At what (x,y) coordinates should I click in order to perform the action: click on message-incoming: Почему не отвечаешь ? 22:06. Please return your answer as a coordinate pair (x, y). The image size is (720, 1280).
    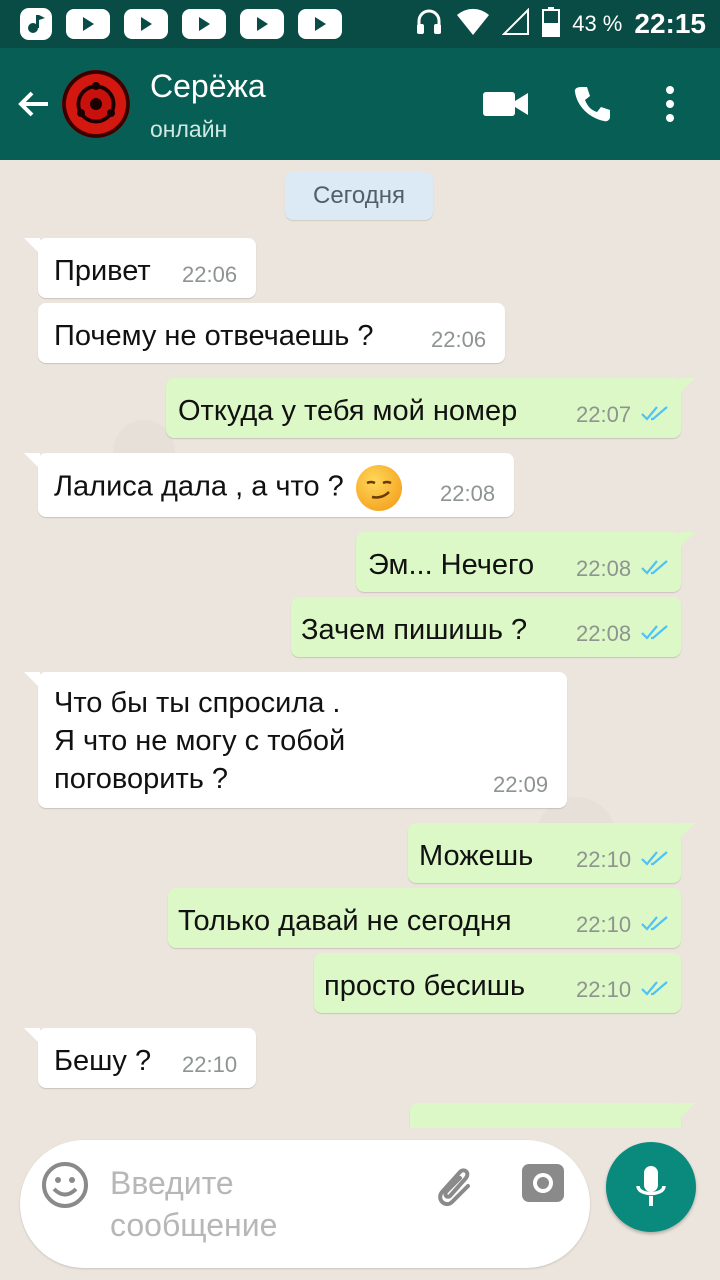
    Looking at the image, I should click on (271, 333).